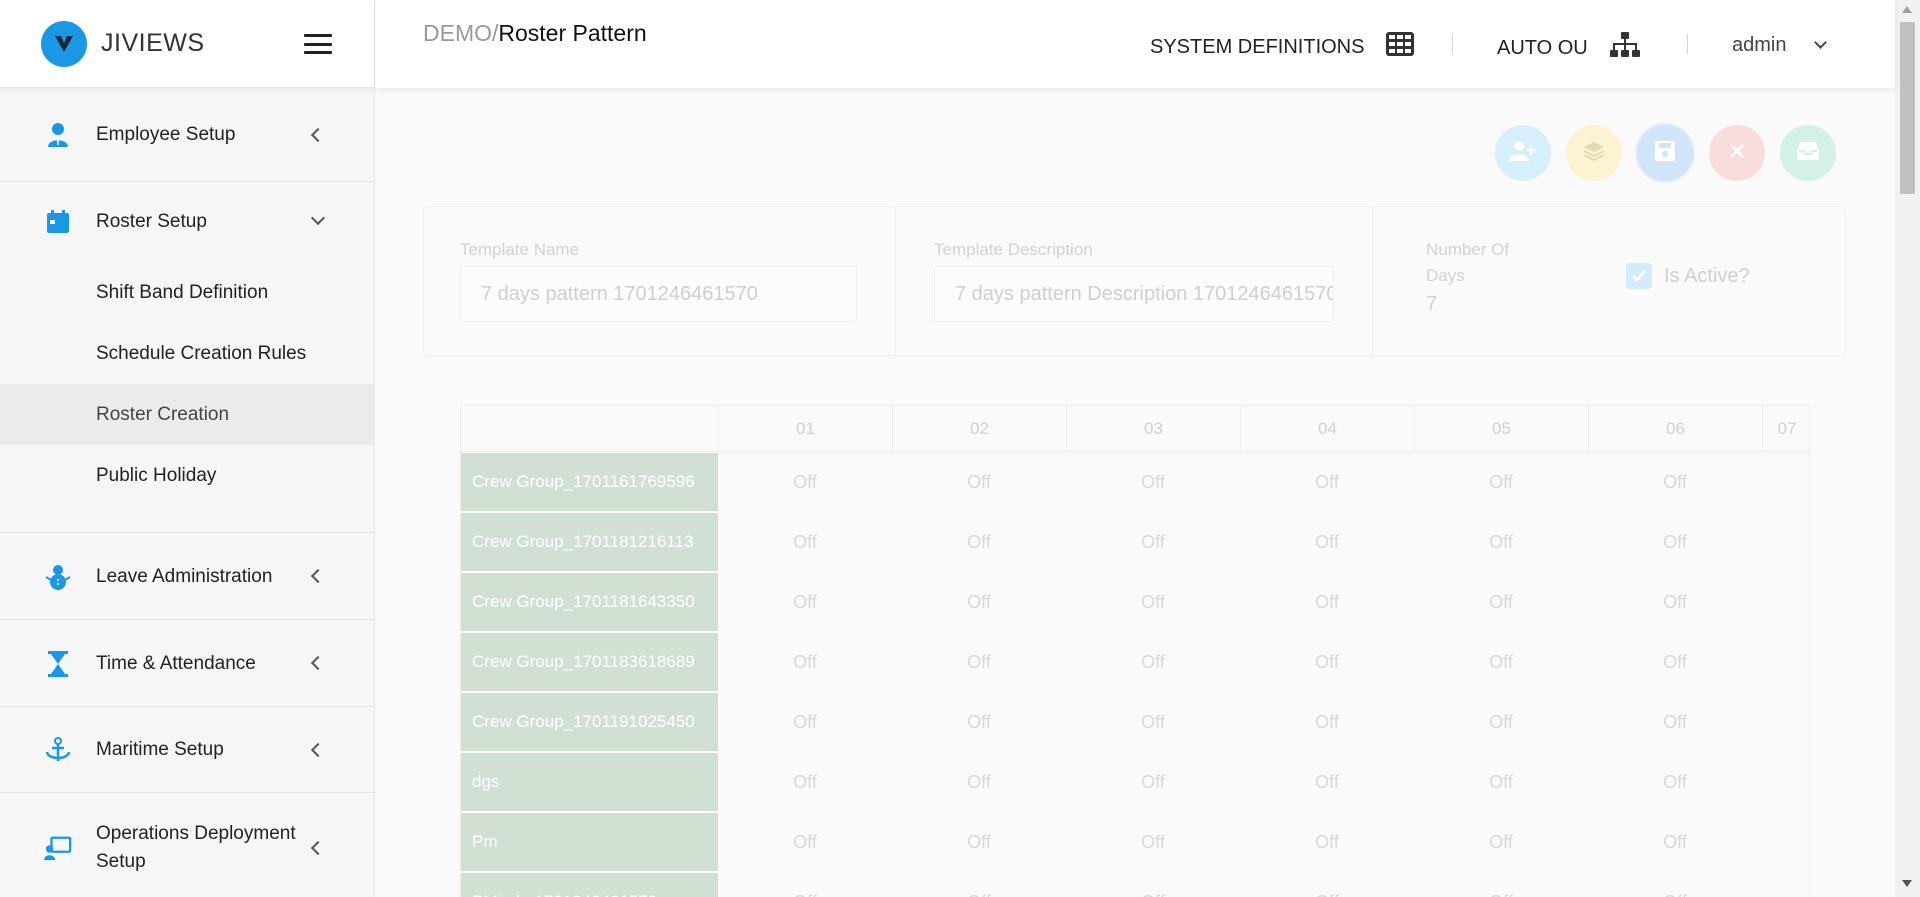  I want to click on sidebar-item-operations-deployment-setup: Operations Deployment Setup, so click(187, 845).